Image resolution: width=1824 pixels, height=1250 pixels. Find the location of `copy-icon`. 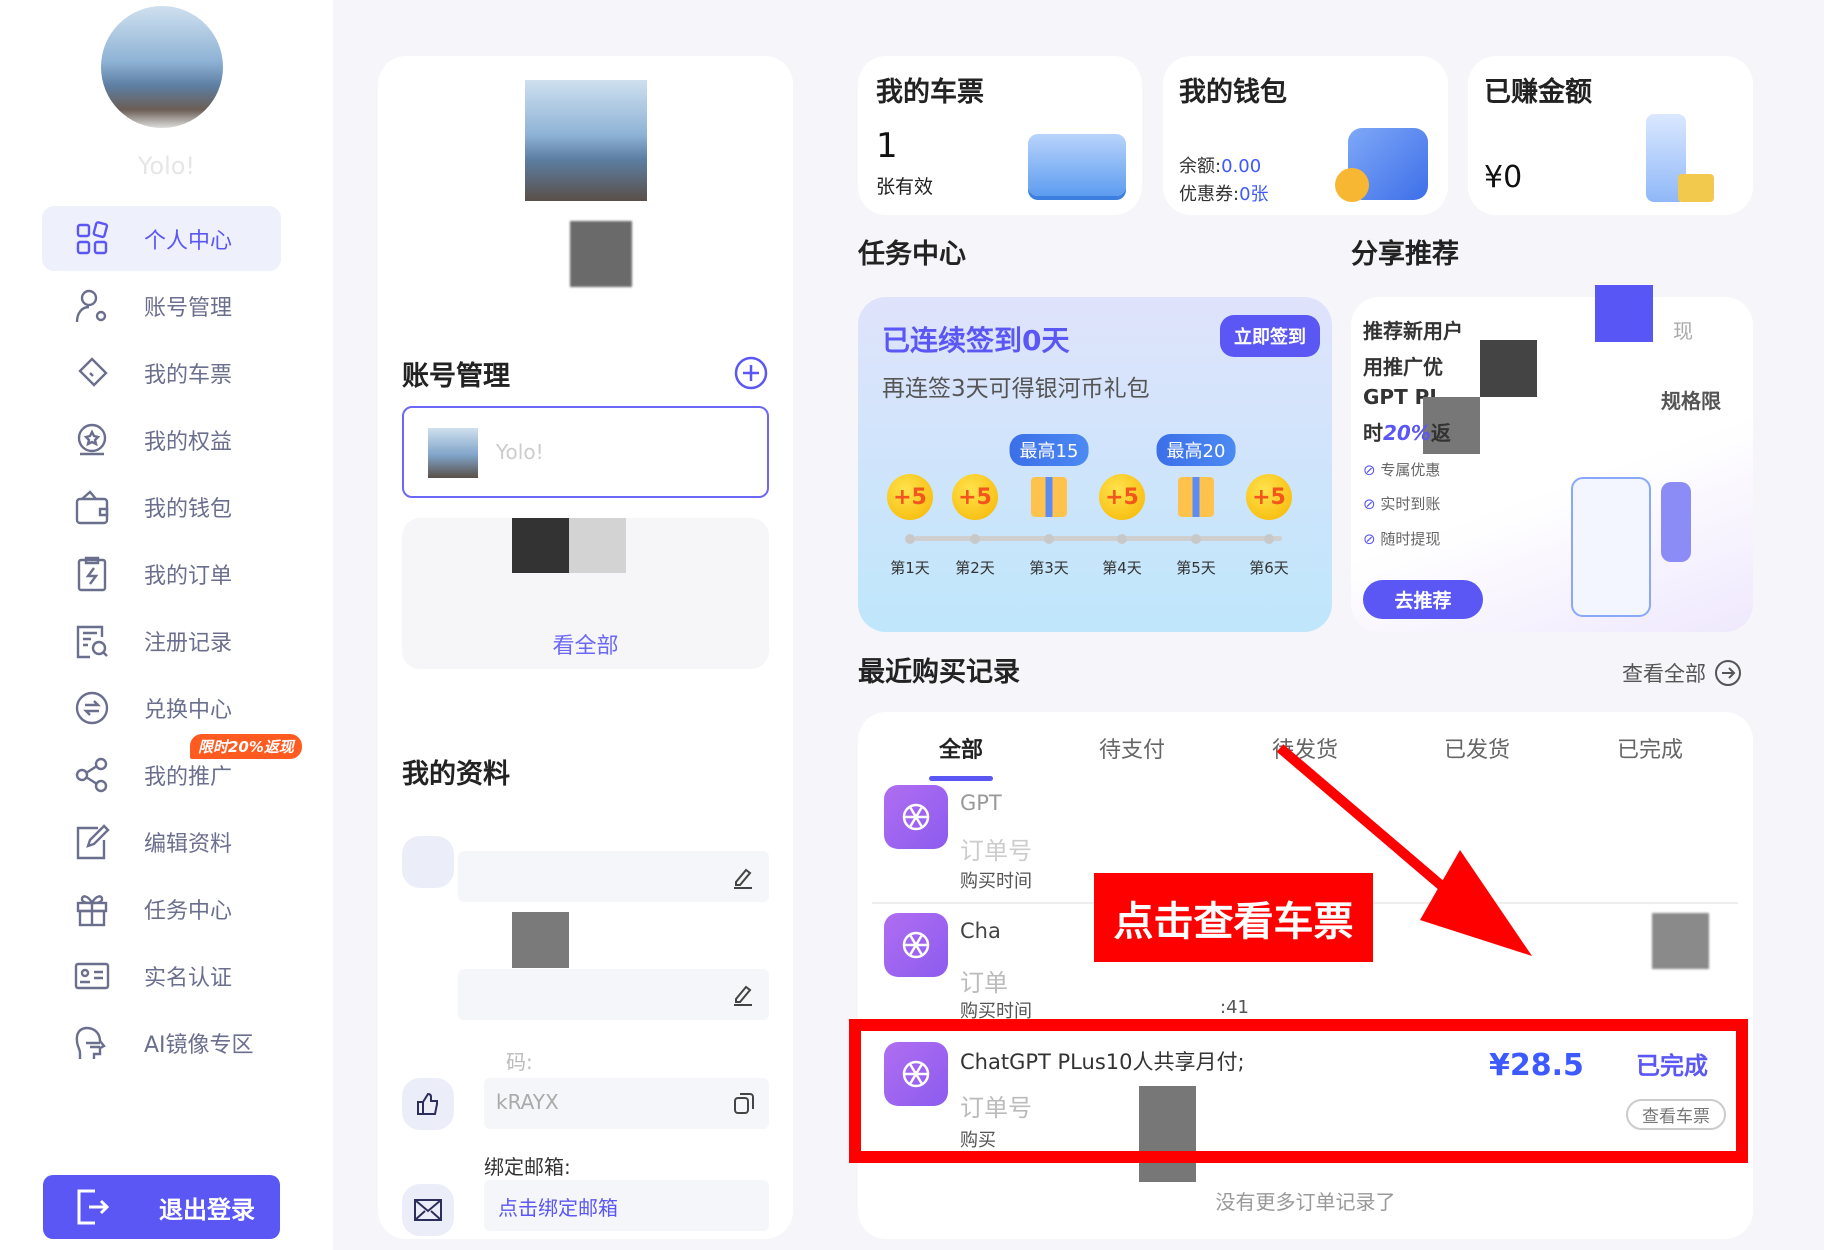

copy-icon is located at coordinates (744, 1103).